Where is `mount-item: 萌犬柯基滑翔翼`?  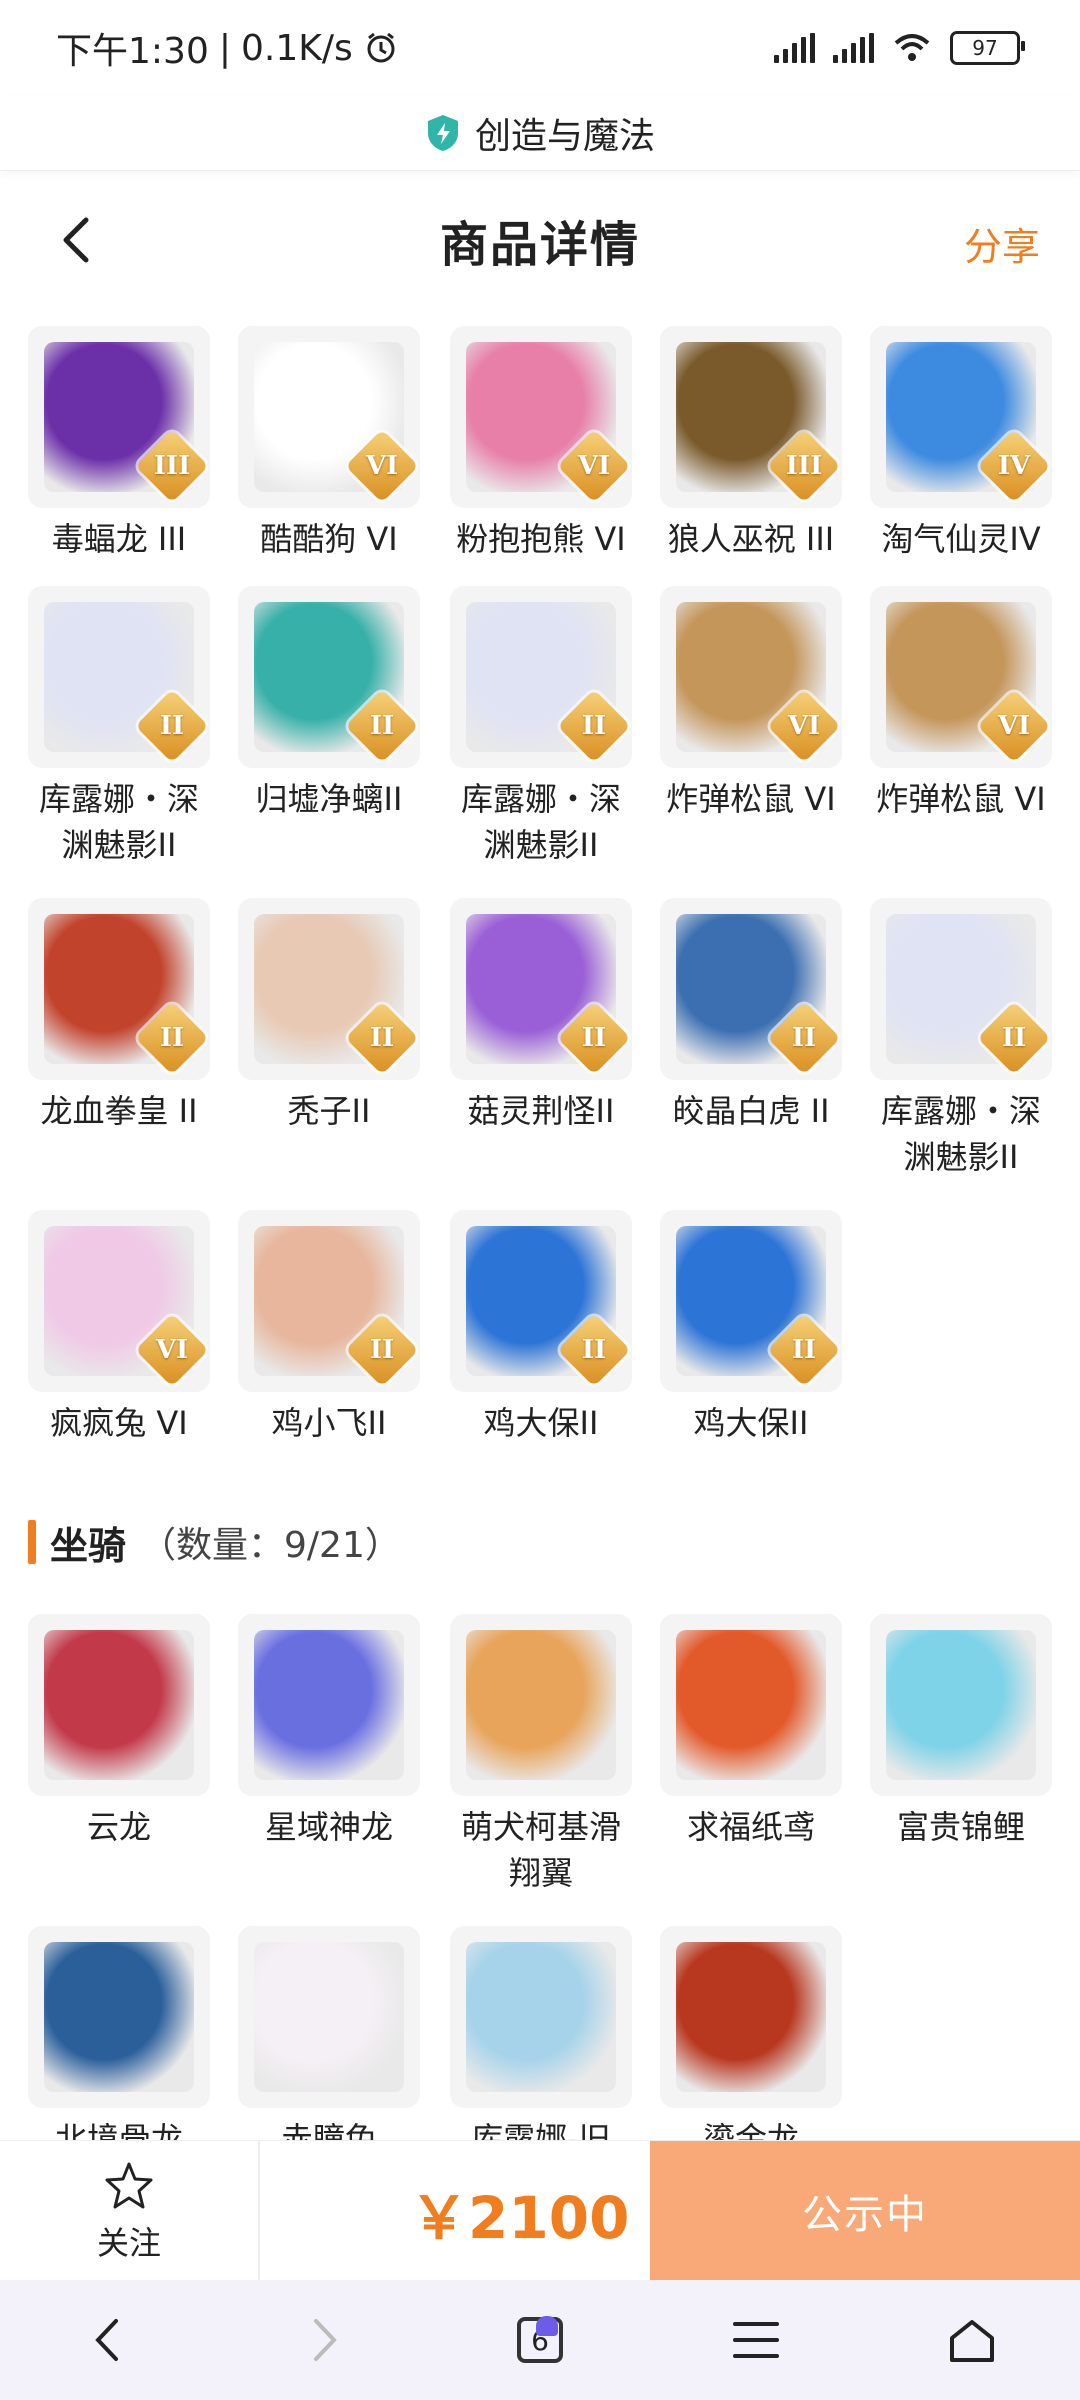
mount-item: 萌犬柯基滑翔翼 is located at coordinates (541, 1755).